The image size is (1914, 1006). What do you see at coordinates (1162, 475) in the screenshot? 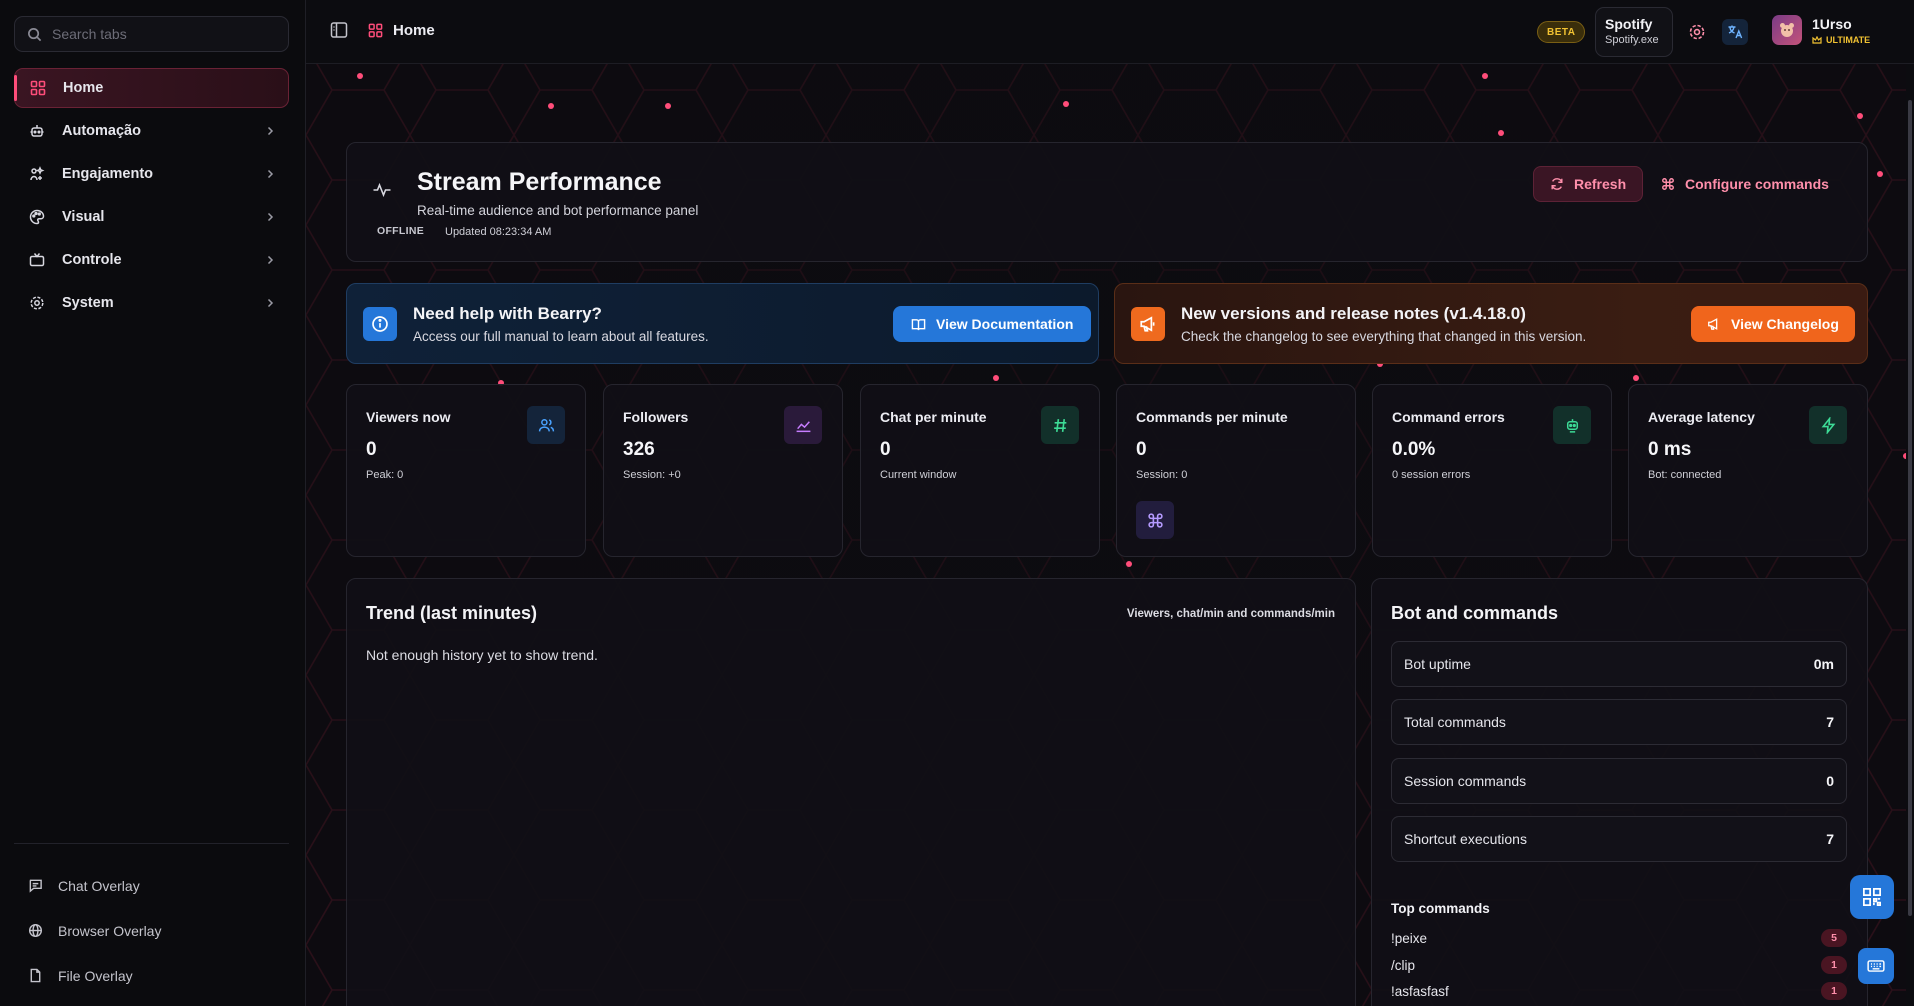
I see `stat-subtext: Session: 0` at bounding box center [1162, 475].